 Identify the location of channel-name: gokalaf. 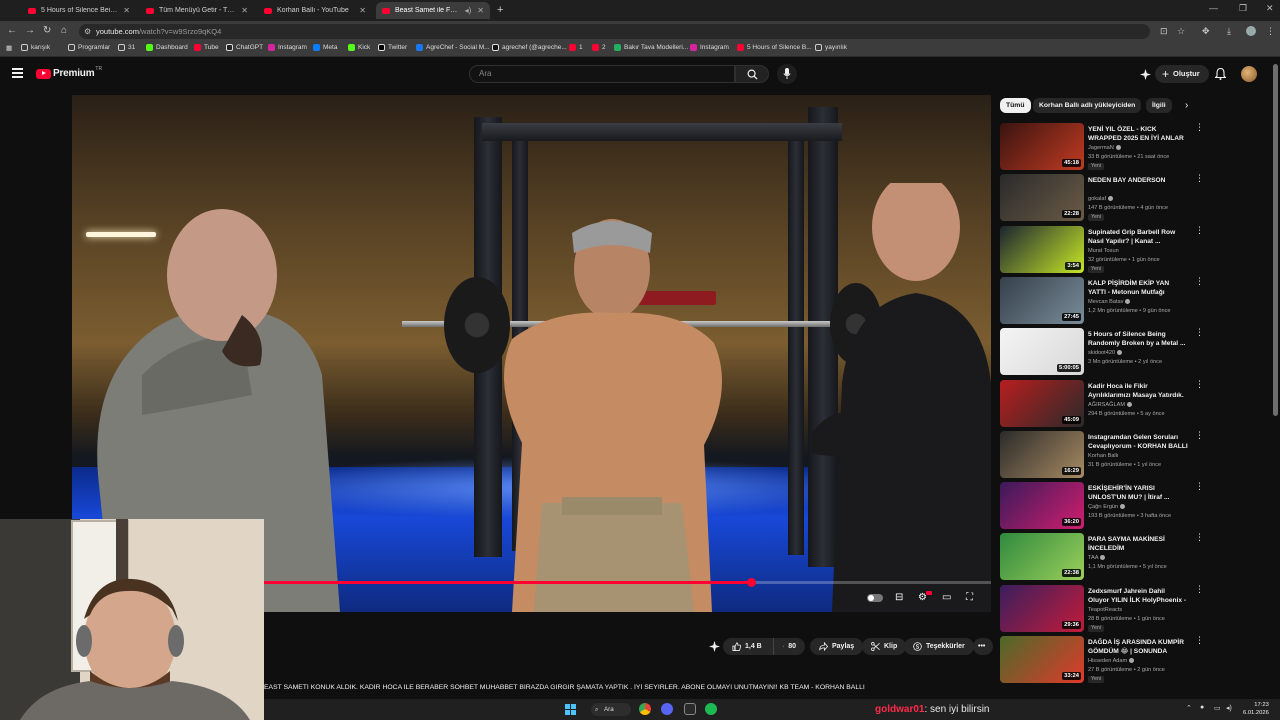
(1101, 199).